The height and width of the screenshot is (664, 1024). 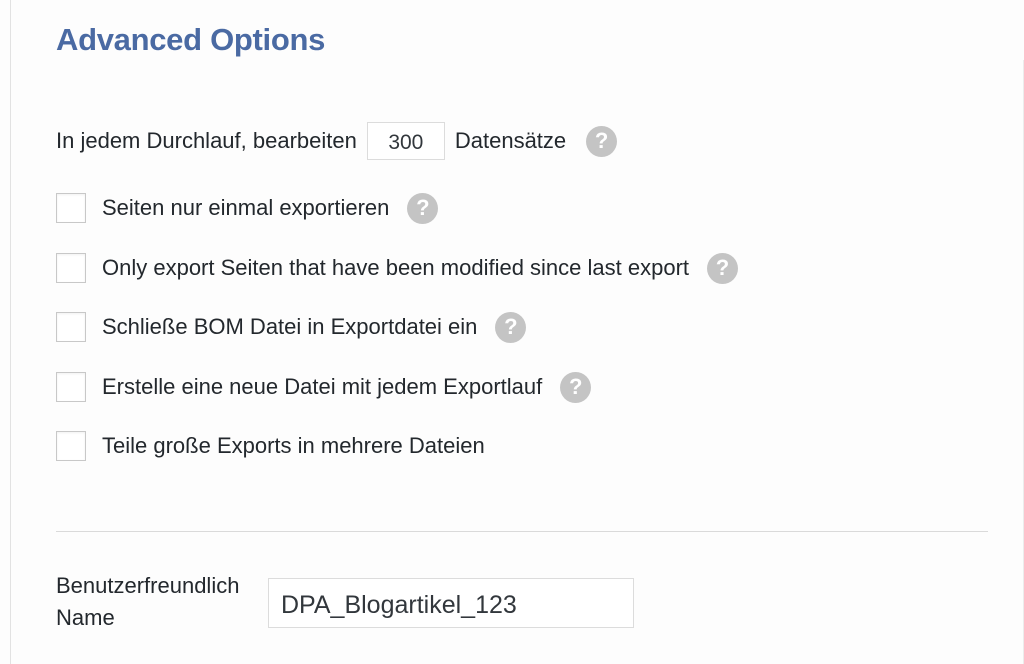 I want to click on option-label: Seiten nur einmal exportieren, so click(x=246, y=207).